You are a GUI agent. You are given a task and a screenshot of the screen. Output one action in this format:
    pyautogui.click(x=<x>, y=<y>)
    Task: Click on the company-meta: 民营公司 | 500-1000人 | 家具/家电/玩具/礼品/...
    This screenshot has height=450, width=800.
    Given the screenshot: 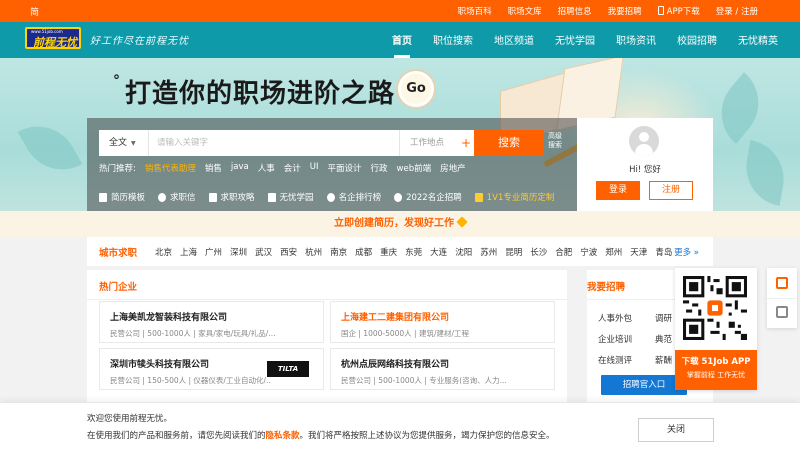 What is the action you would take?
    pyautogui.click(x=193, y=333)
    